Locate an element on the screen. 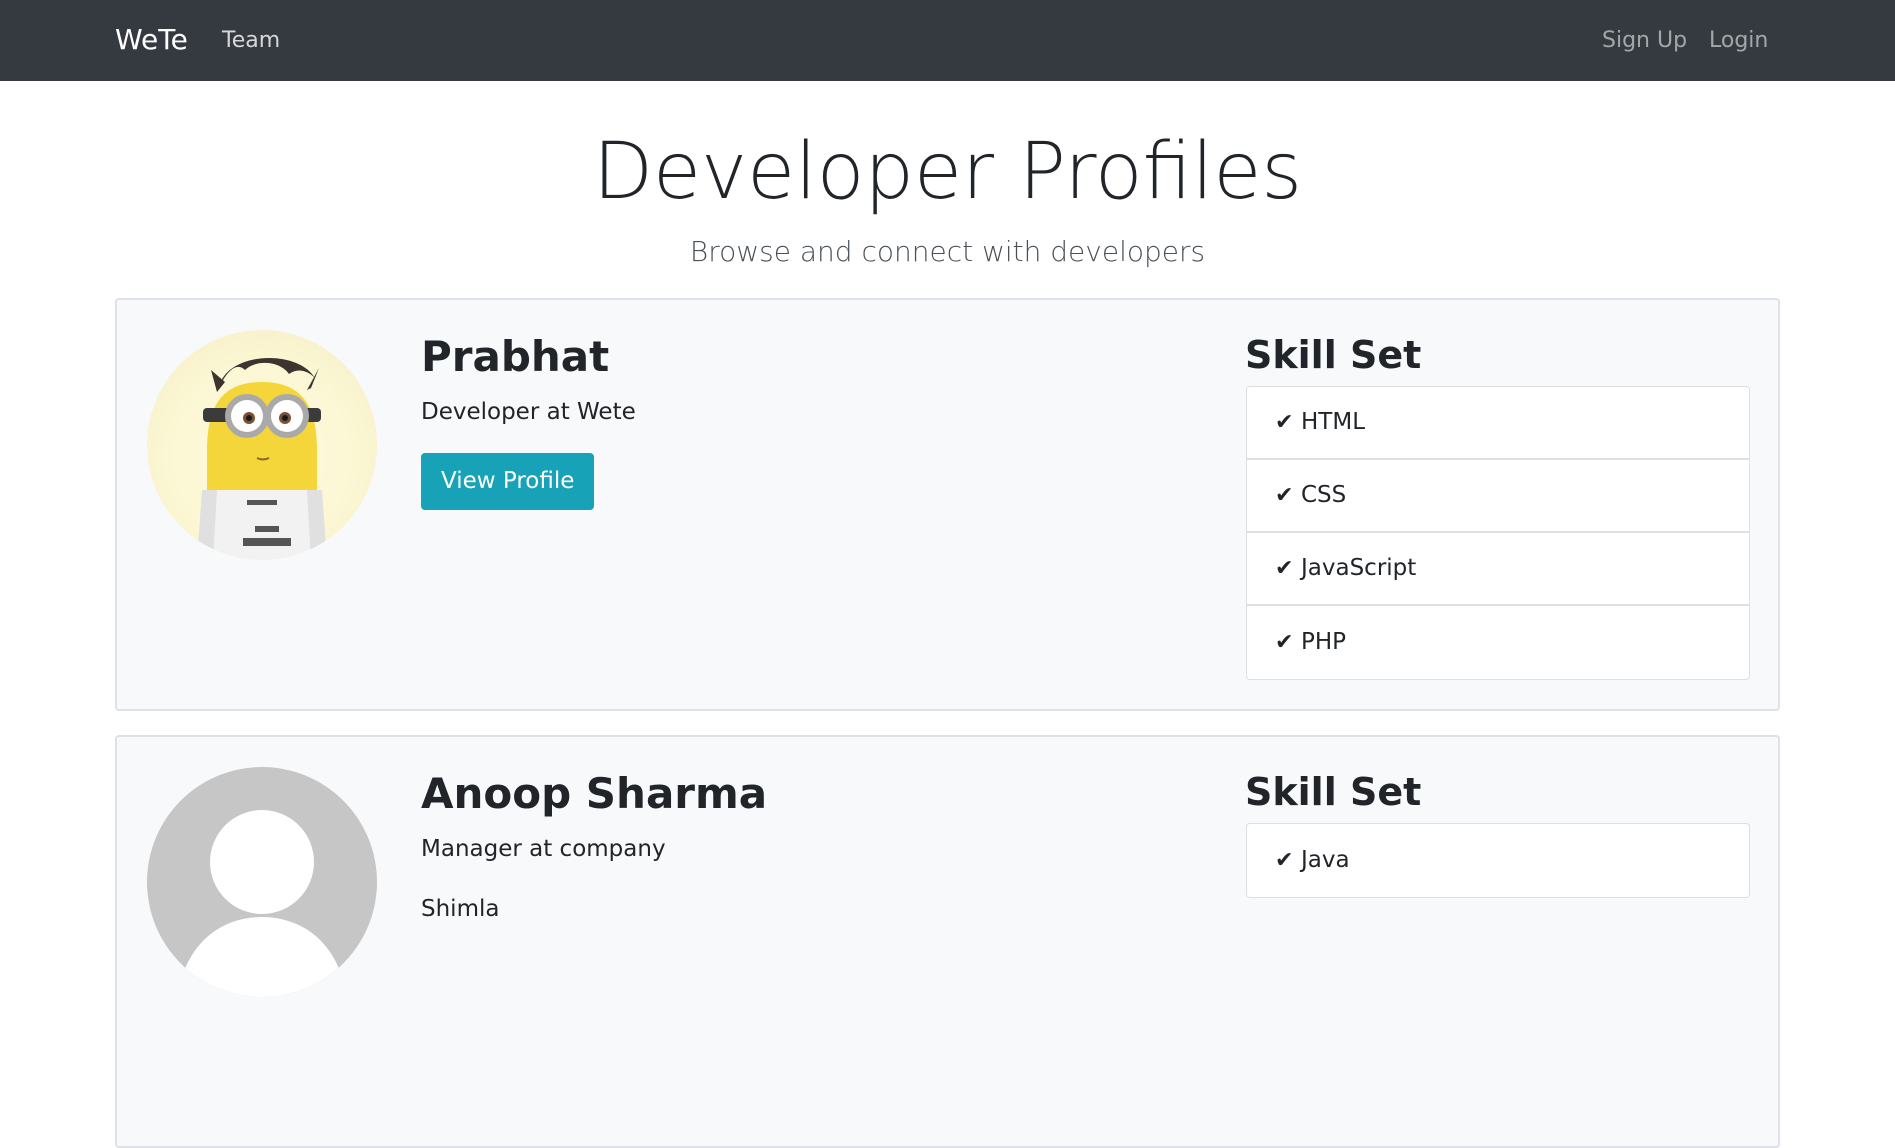 This screenshot has width=1895, height=1148. profile-name: Anoop Sharma is located at coordinates (594, 793).